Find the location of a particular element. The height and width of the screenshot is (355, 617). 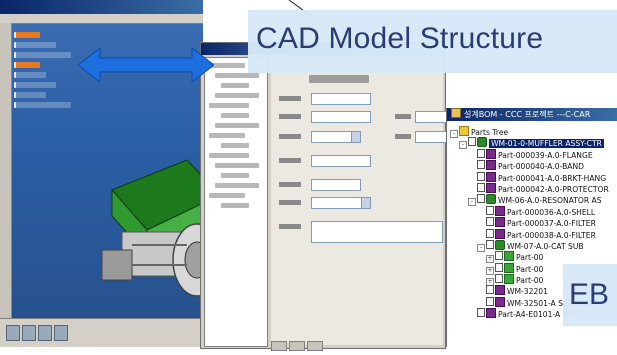

bom-window-title: 설계BOM - CCC 프로젝트 ---C-CAR is located at coordinates (527, 114).